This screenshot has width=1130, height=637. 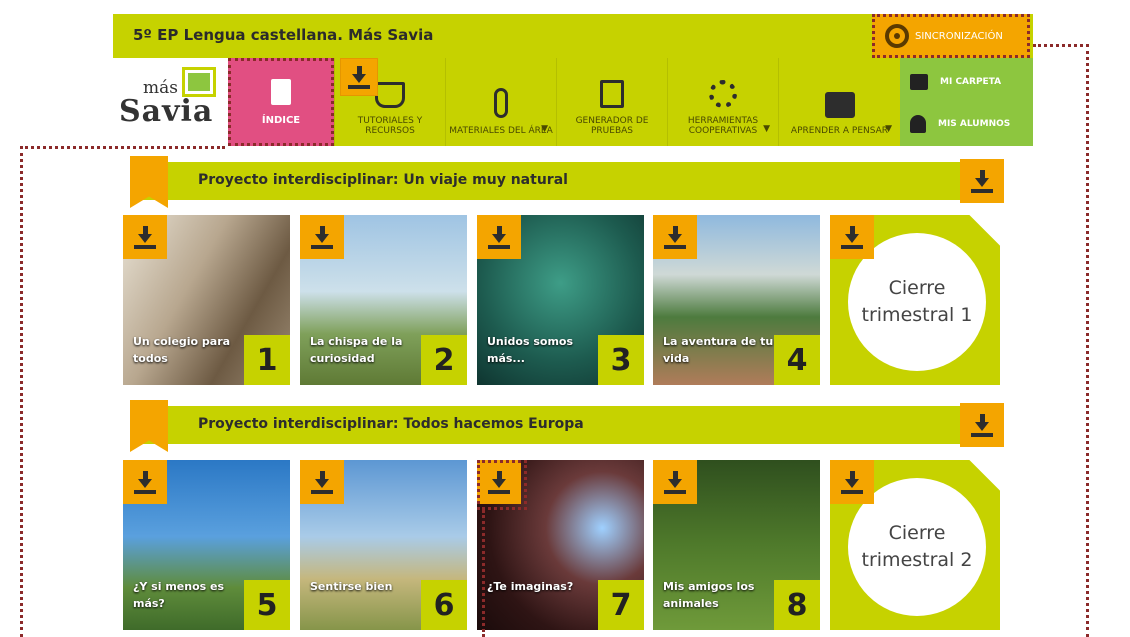 I want to click on sync-label: SINCRONIZACIÓN, so click(x=959, y=36).